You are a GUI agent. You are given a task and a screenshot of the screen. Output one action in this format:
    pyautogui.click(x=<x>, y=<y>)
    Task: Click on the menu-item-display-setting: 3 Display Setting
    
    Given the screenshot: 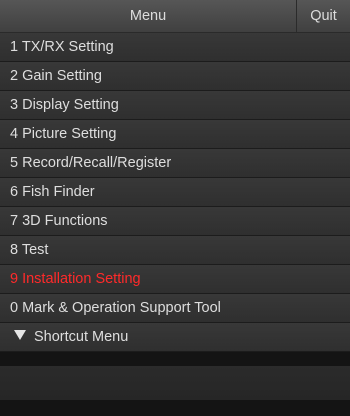 What is the action you would take?
    pyautogui.click(x=175, y=105)
    